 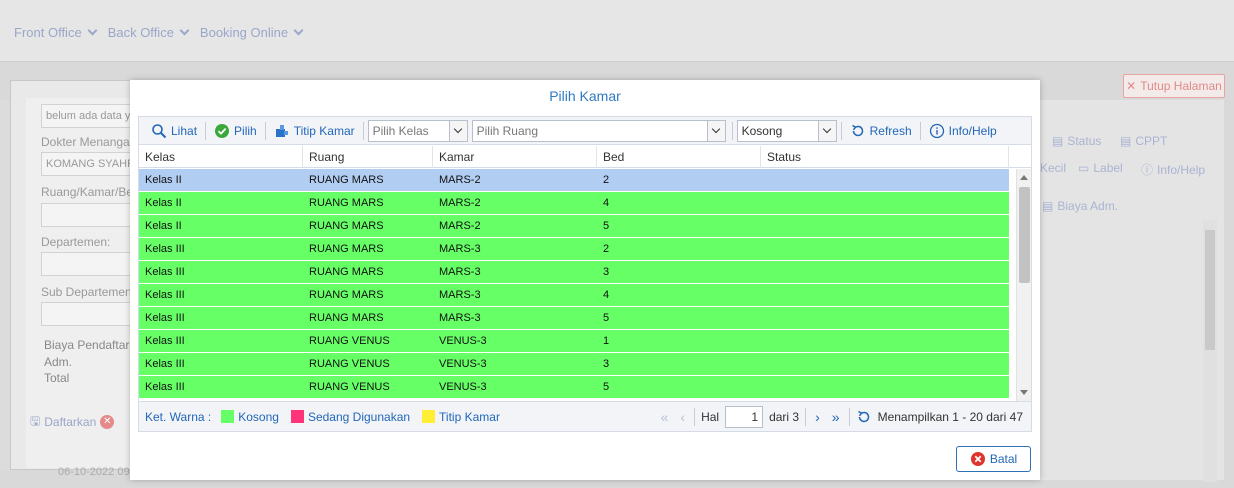 I want to click on page-number-input: 1, so click(x=744, y=417).